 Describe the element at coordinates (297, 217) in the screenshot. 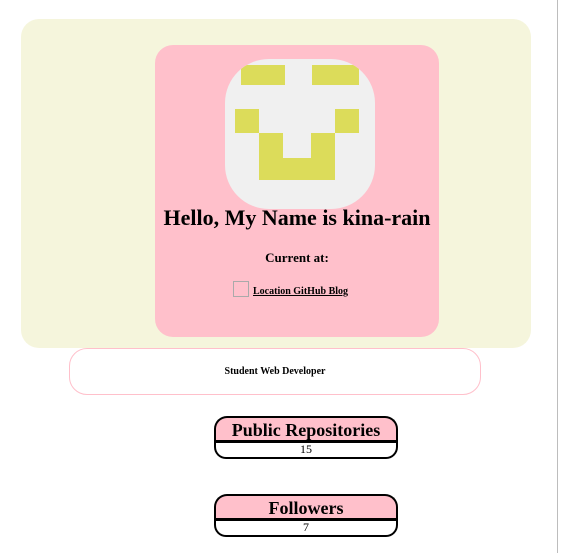

I see `profile-greeting: Hello, My Name is kina-rain` at that location.